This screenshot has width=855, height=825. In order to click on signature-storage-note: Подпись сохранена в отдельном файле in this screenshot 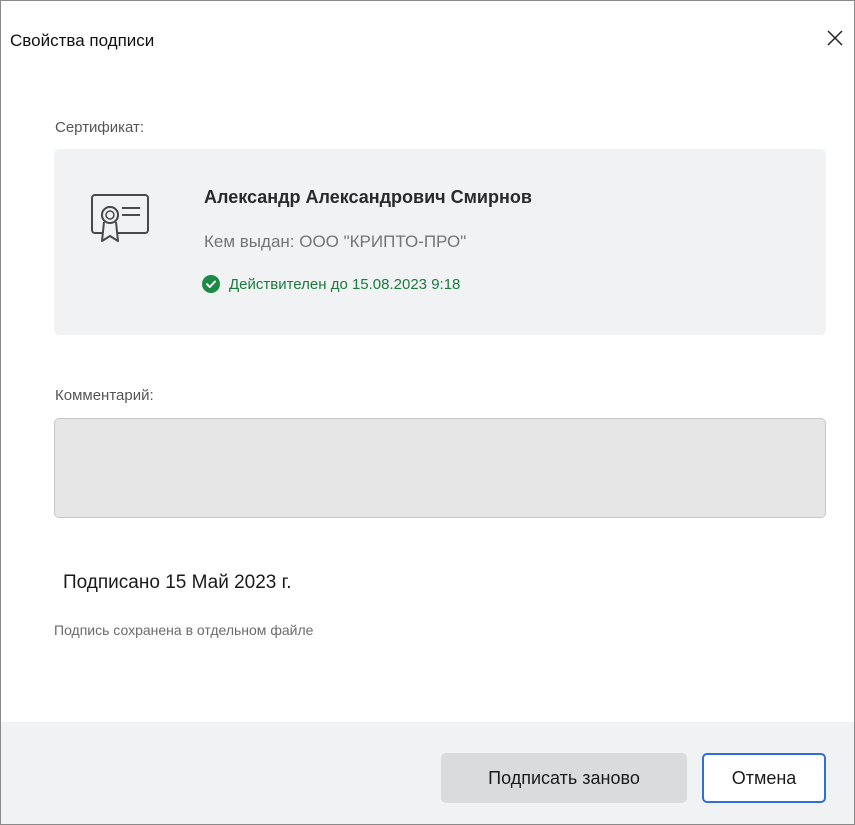, I will do `click(184, 630)`.